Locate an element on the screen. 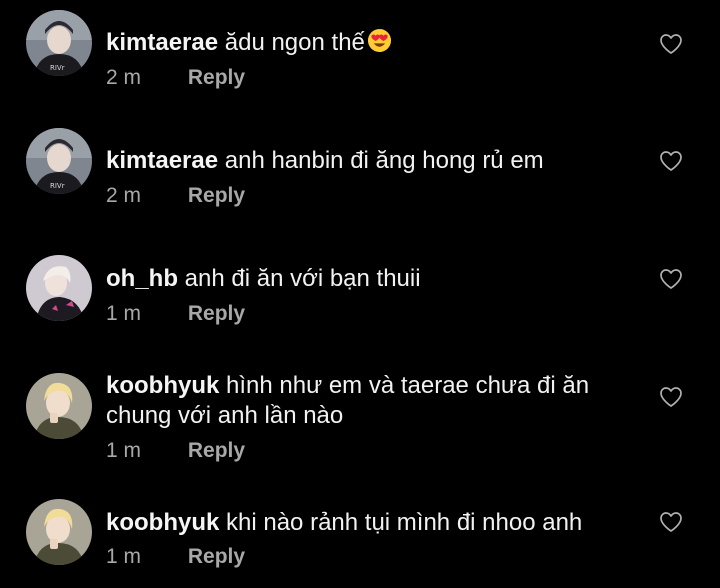 The image size is (720, 588). comment-text: ădu ngon thế is located at coordinates (294, 42).